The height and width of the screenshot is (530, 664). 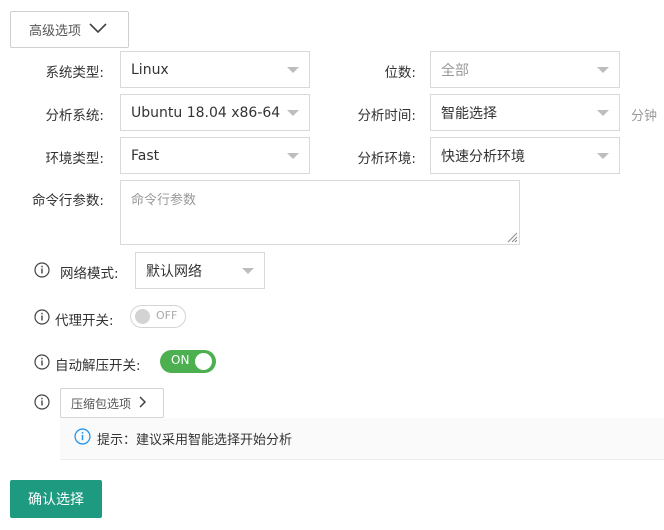 What do you see at coordinates (469, 113) in the screenshot?
I see `analysis-time-value: 智能选择` at bounding box center [469, 113].